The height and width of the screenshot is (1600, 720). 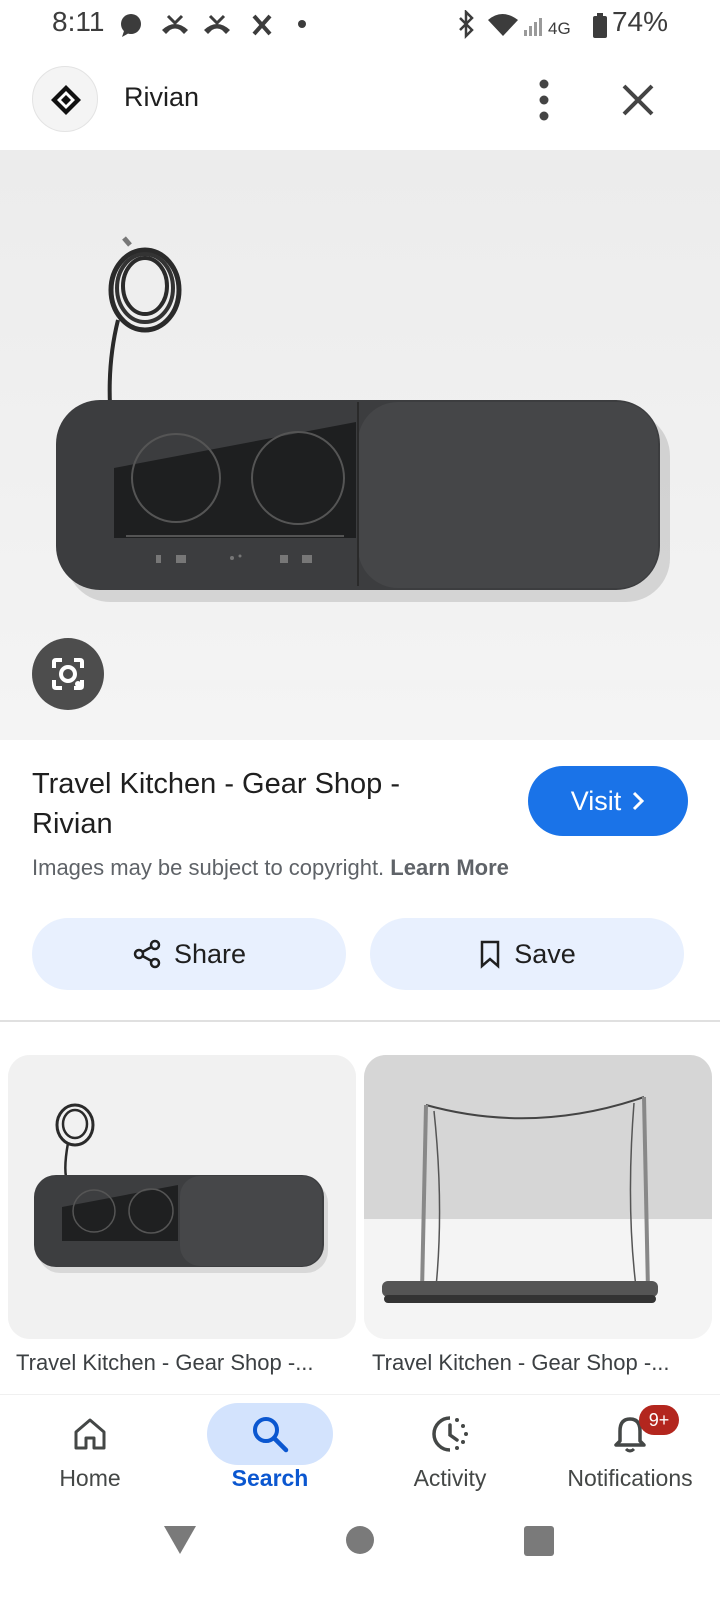 I want to click on google-lens-button, so click(x=68, y=674).